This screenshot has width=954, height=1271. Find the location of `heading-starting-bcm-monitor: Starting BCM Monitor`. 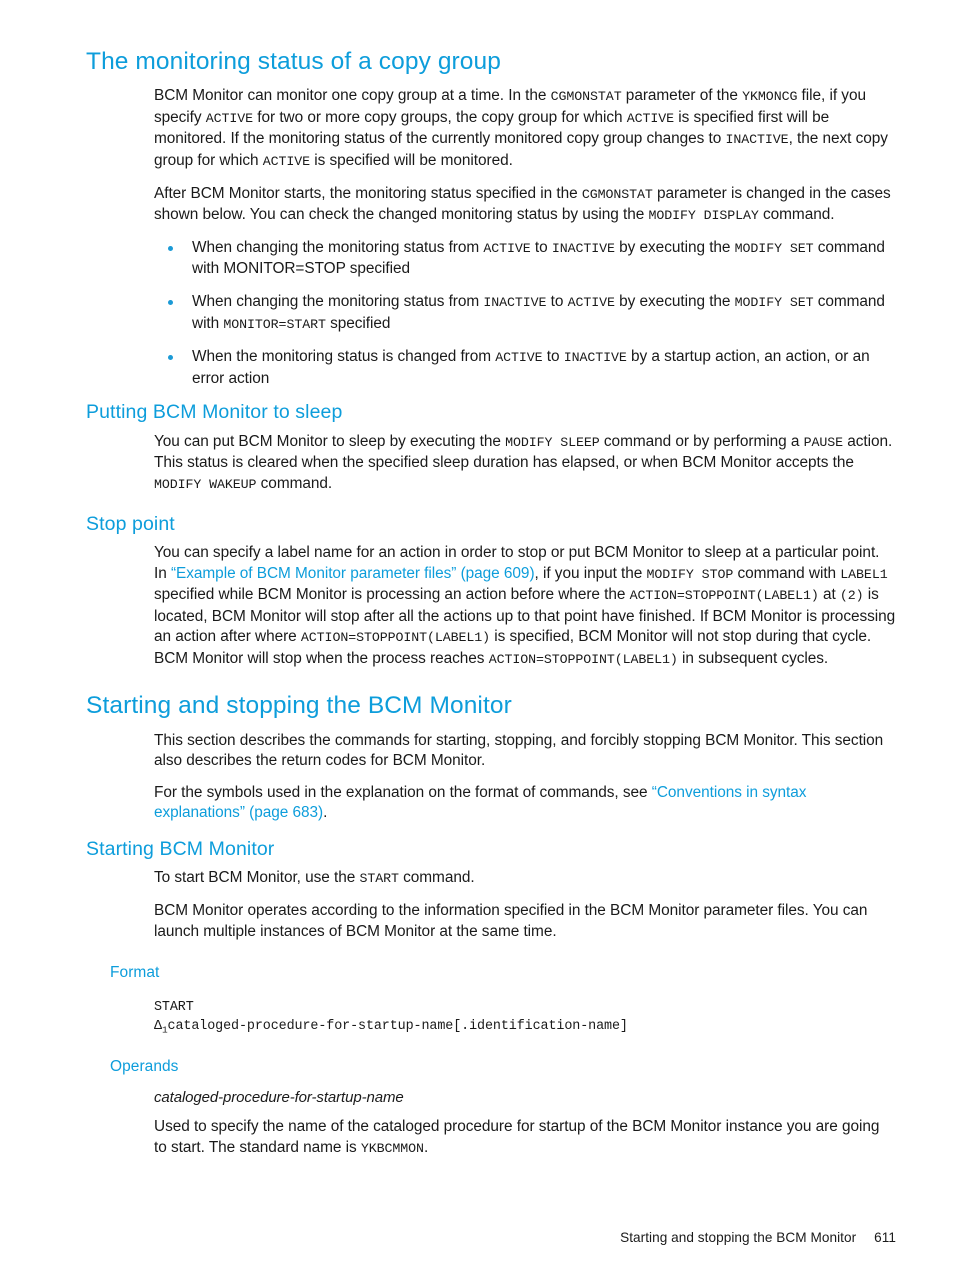

heading-starting-bcm-monitor: Starting BCM Monitor is located at coordinates (180, 849).